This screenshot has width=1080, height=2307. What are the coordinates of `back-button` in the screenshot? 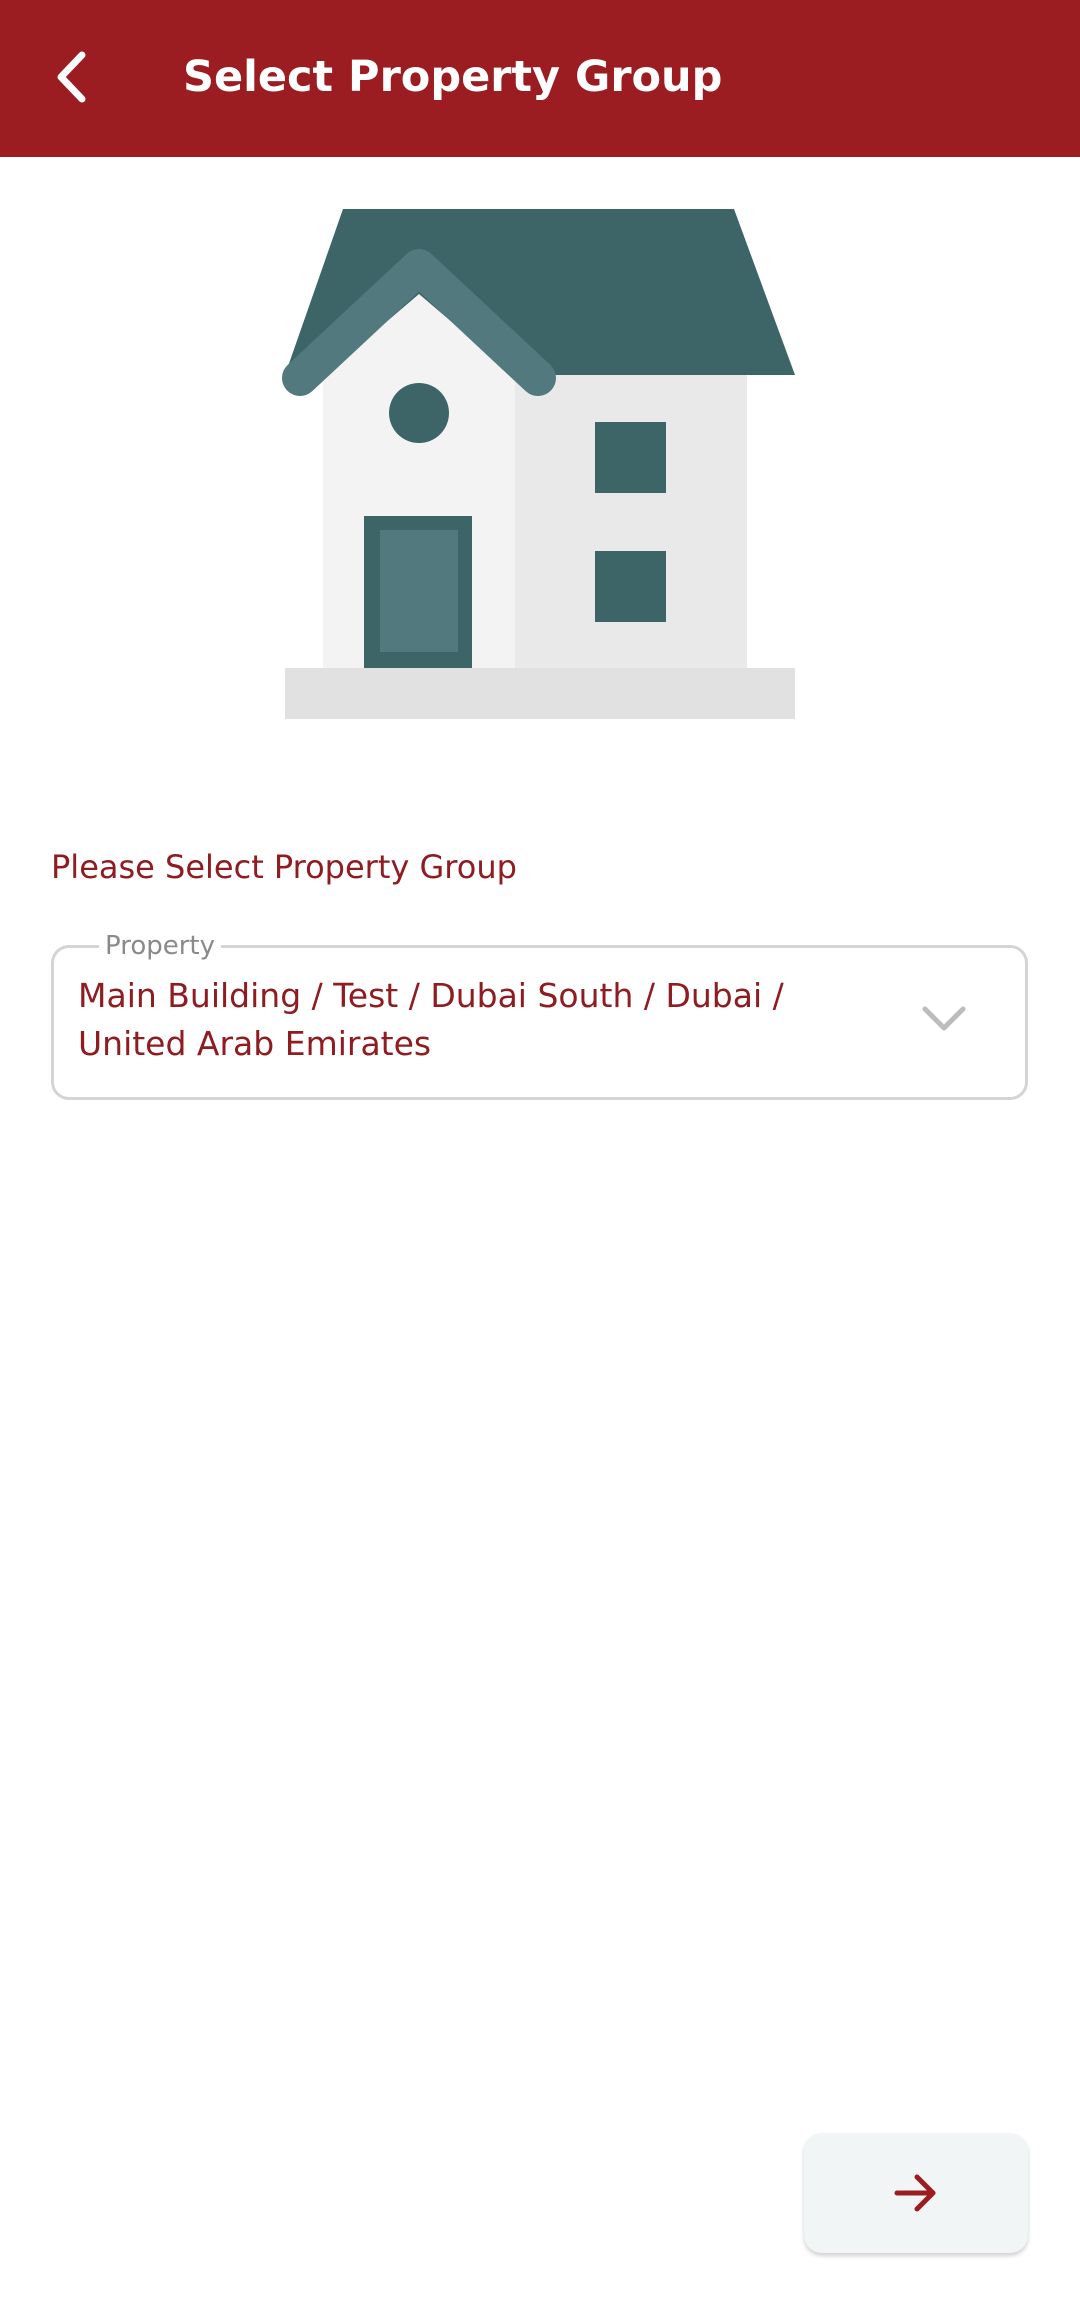 It's located at (71, 77).